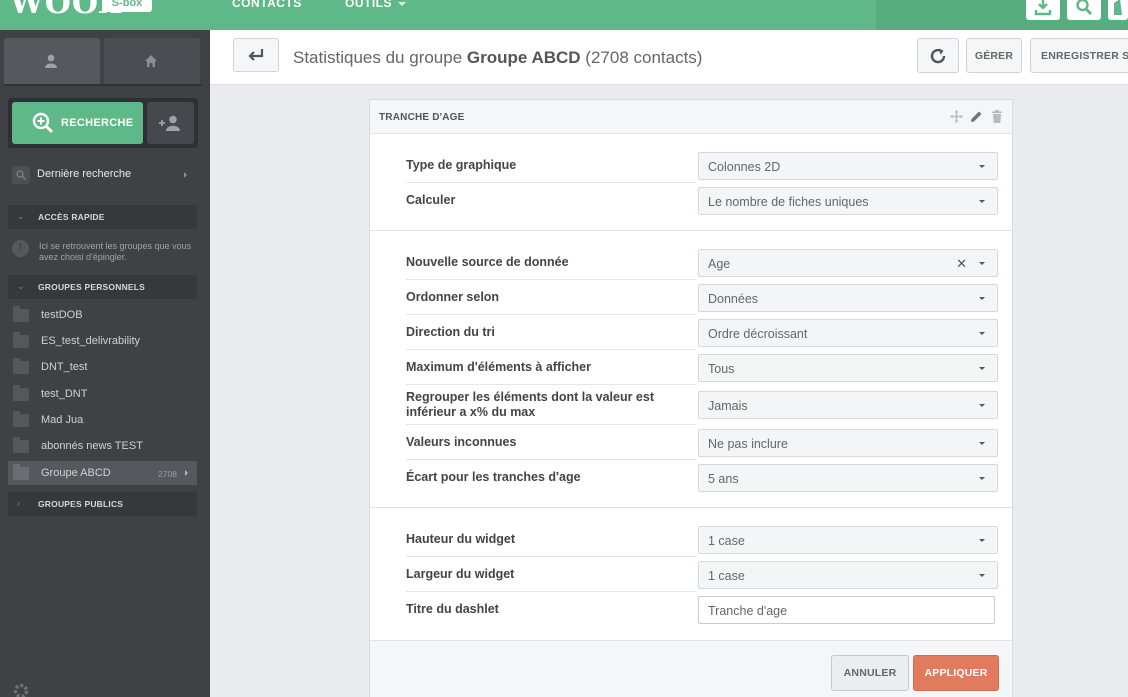 This screenshot has height=697, width=1128. I want to click on gear-icon, so click(21, 689).